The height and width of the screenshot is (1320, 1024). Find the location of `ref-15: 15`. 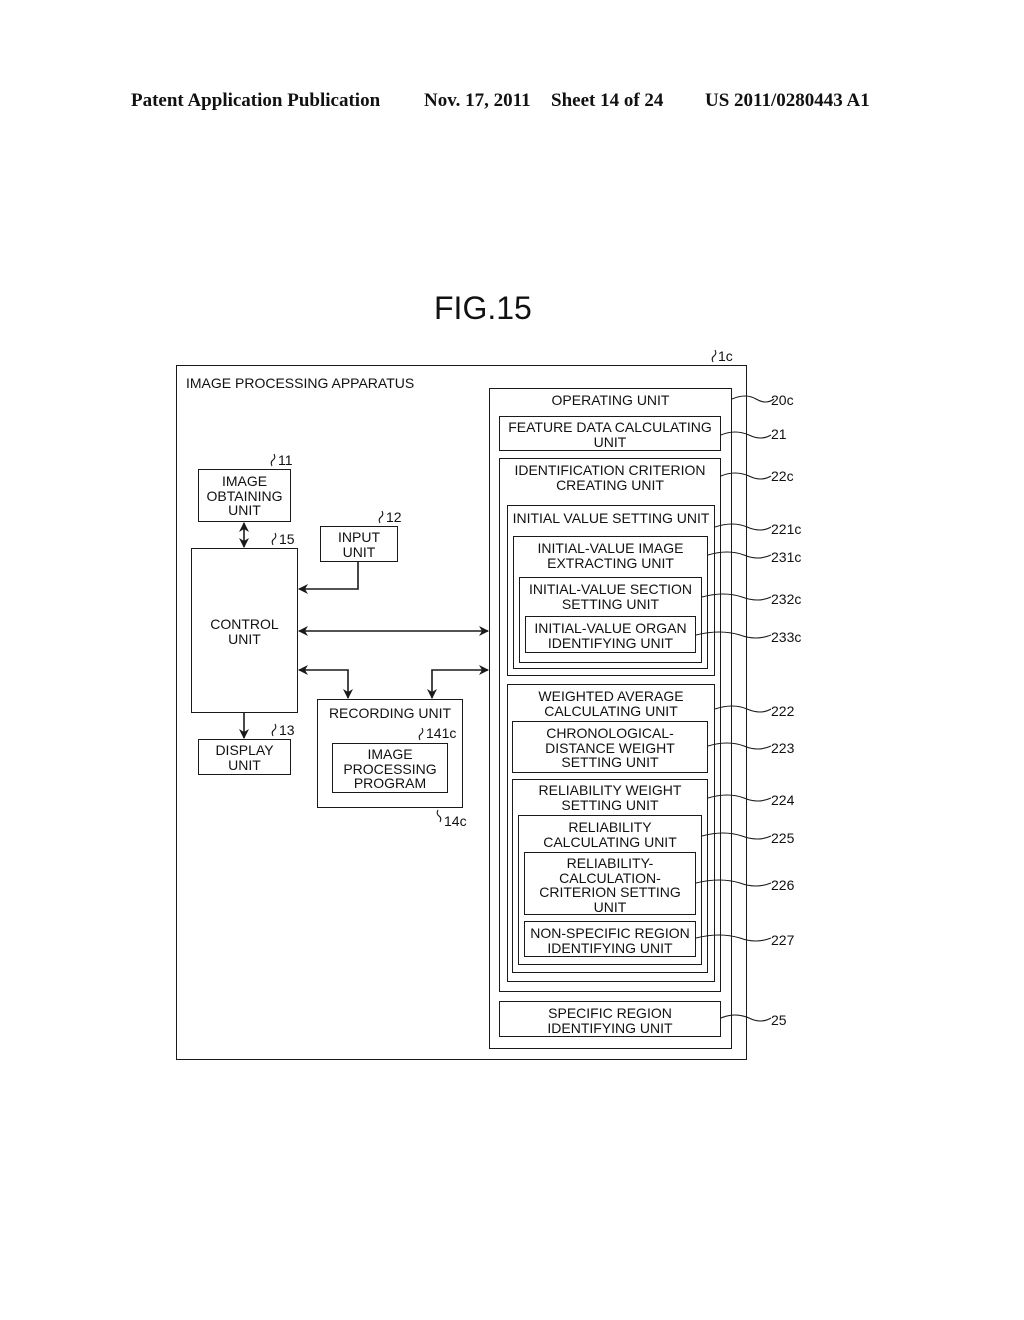

ref-15: 15 is located at coordinates (287, 539).